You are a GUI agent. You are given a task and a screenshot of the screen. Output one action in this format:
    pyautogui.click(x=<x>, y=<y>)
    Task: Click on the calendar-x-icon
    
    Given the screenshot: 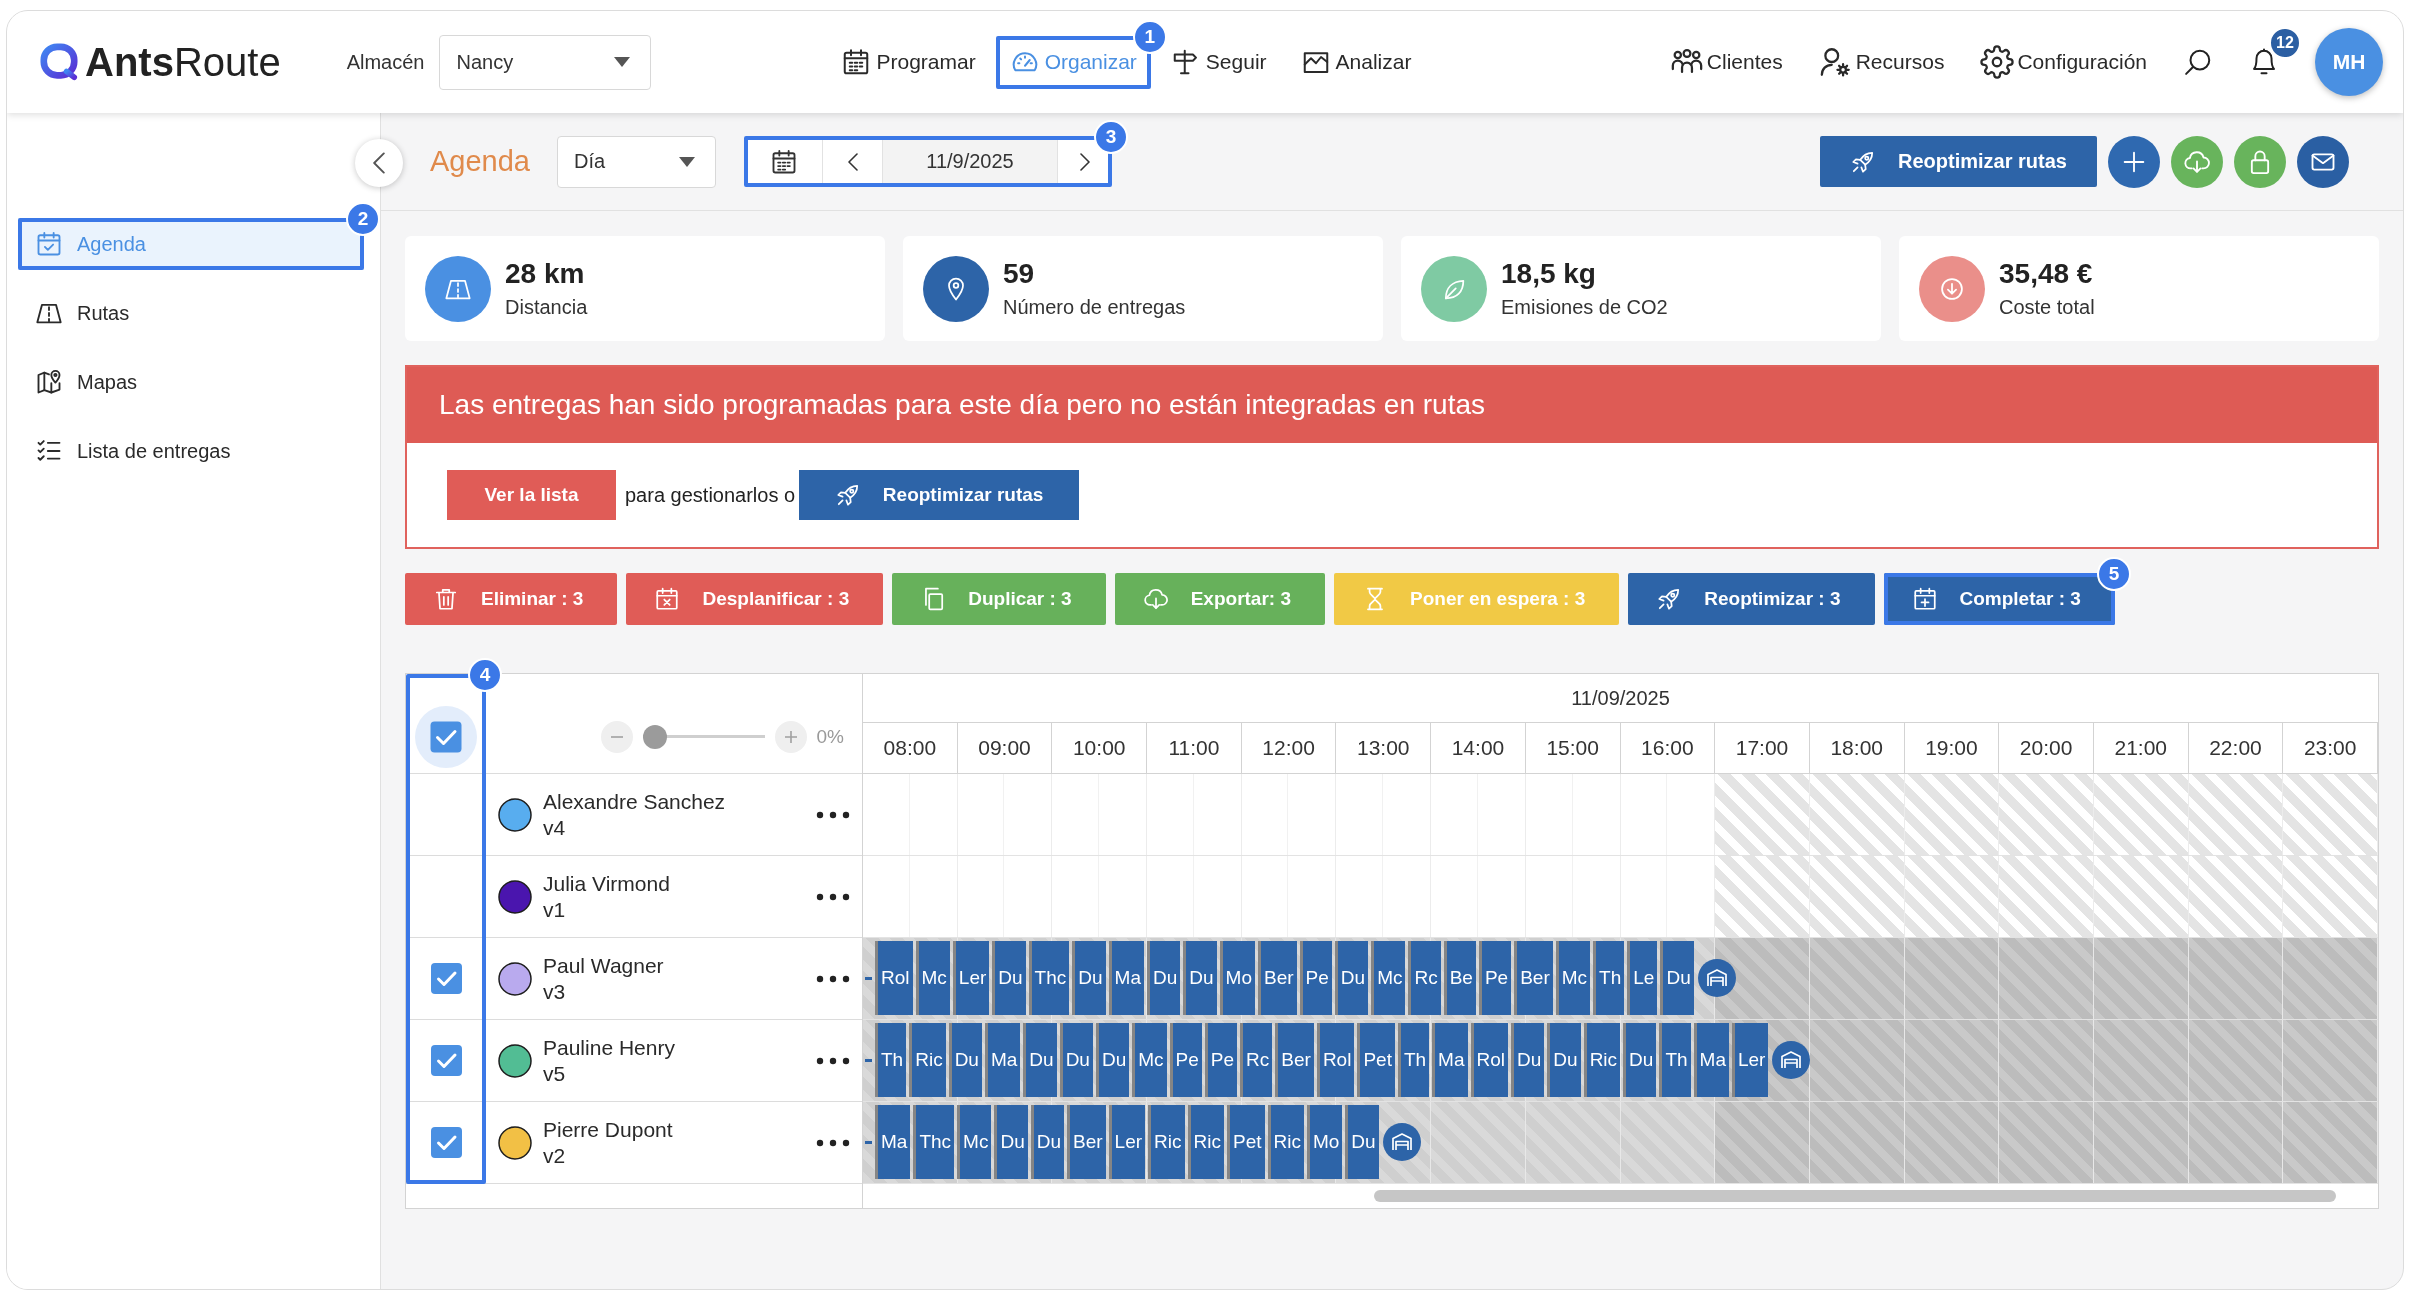 What is the action you would take?
    pyautogui.click(x=667, y=599)
    